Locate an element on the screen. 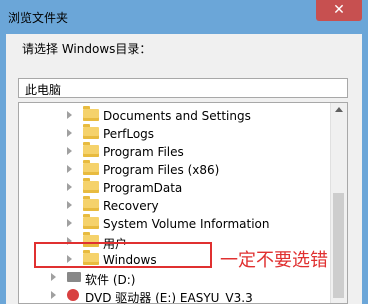 The image size is (368, 304). tree-item-perflogs: PerfLogs is located at coordinates (169, 133).